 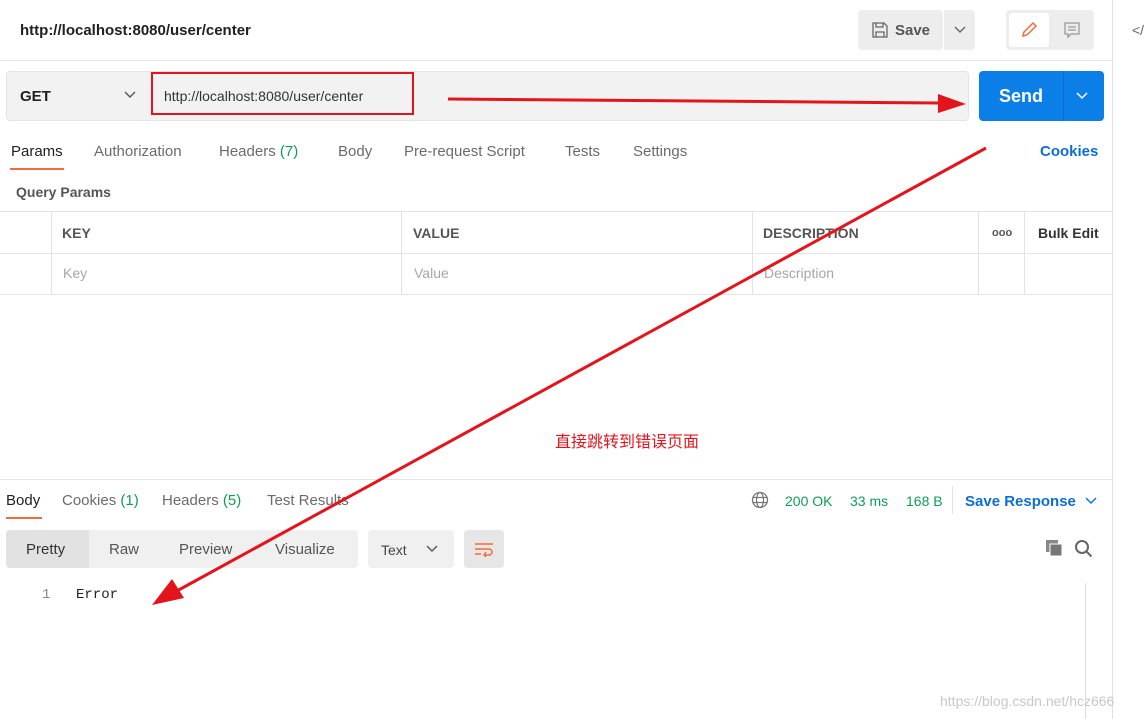 I want to click on arrow-to-send, so click(x=706, y=103).